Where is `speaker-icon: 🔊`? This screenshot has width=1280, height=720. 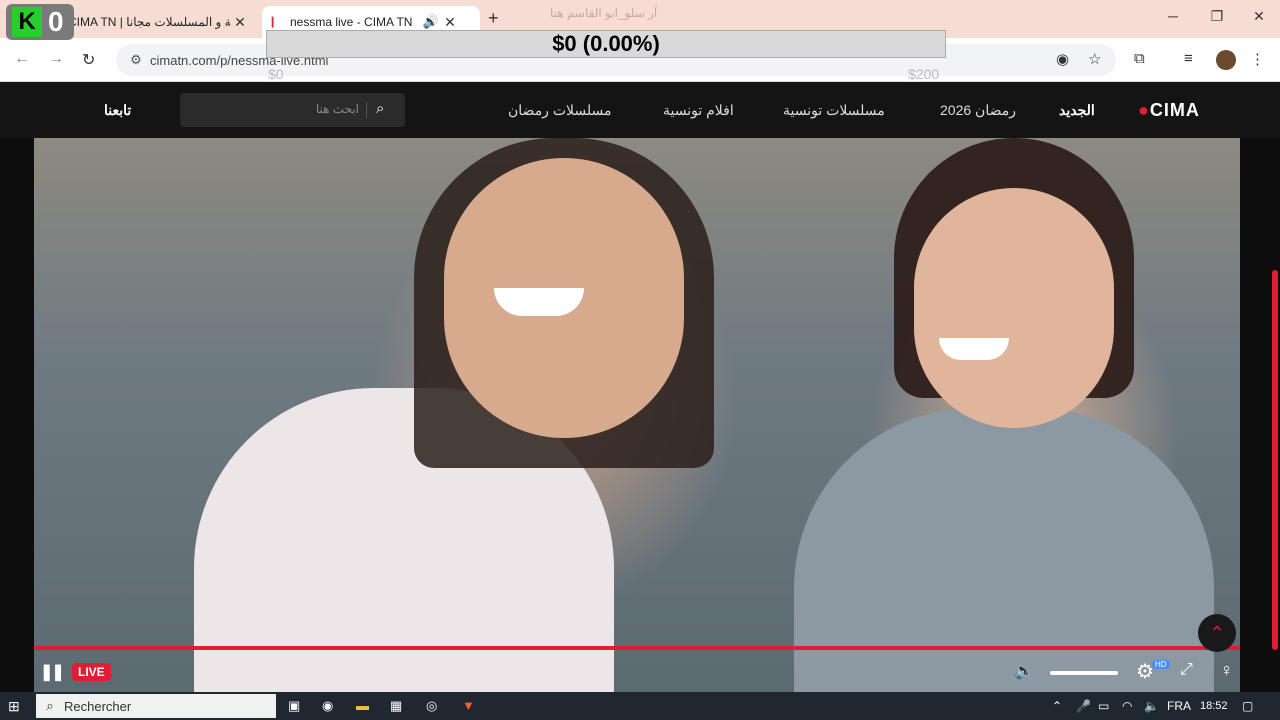
speaker-icon: 🔊 is located at coordinates (431, 22).